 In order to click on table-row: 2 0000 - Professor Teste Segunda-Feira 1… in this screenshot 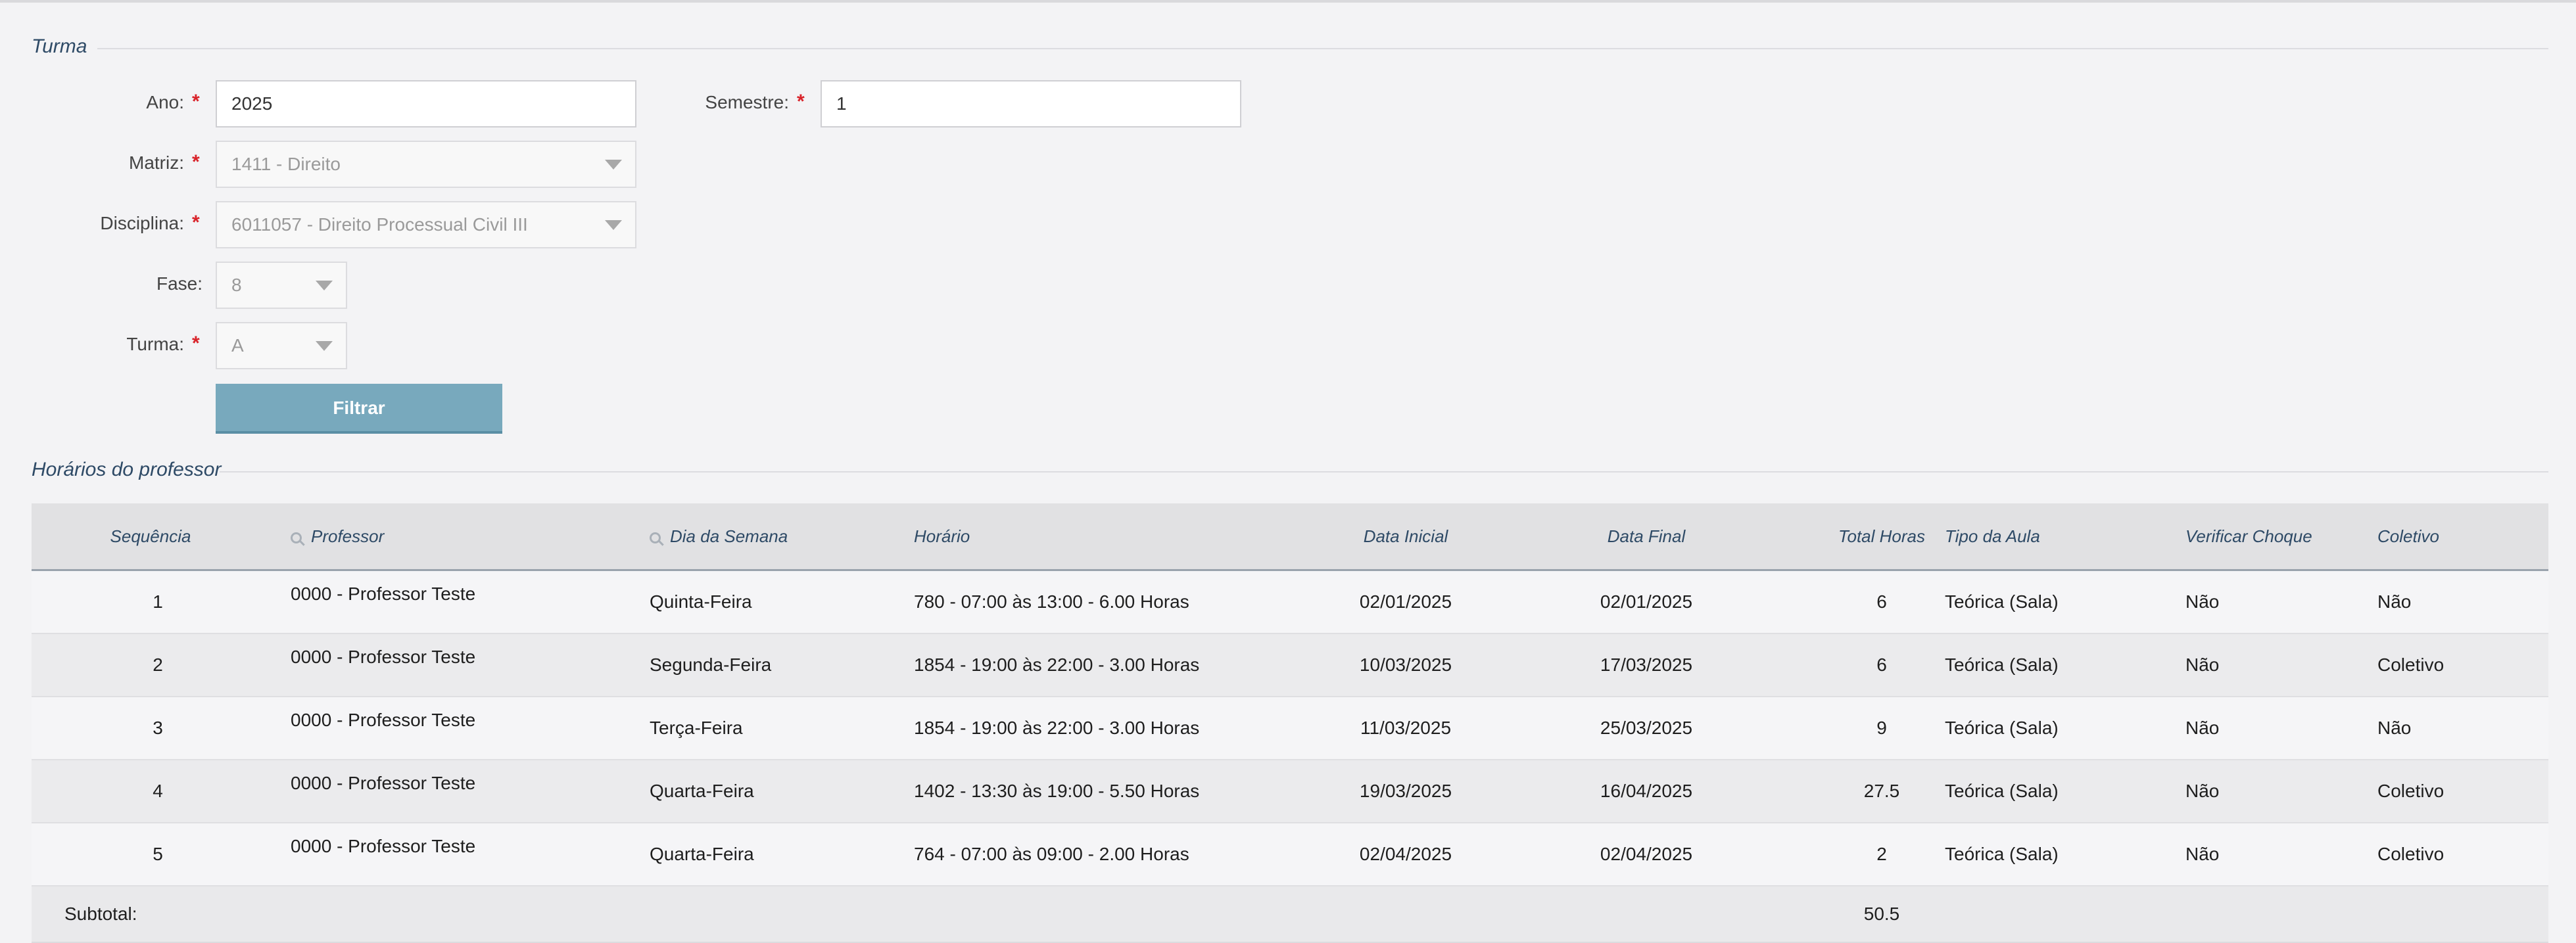, I will do `click(1290, 665)`.